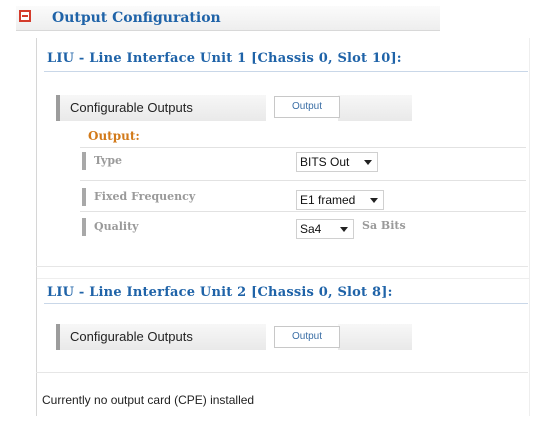 This screenshot has height=422, width=538. What do you see at coordinates (282, 266) in the screenshot?
I see `liu1-bottom-line` at bounding box center [282, 266].